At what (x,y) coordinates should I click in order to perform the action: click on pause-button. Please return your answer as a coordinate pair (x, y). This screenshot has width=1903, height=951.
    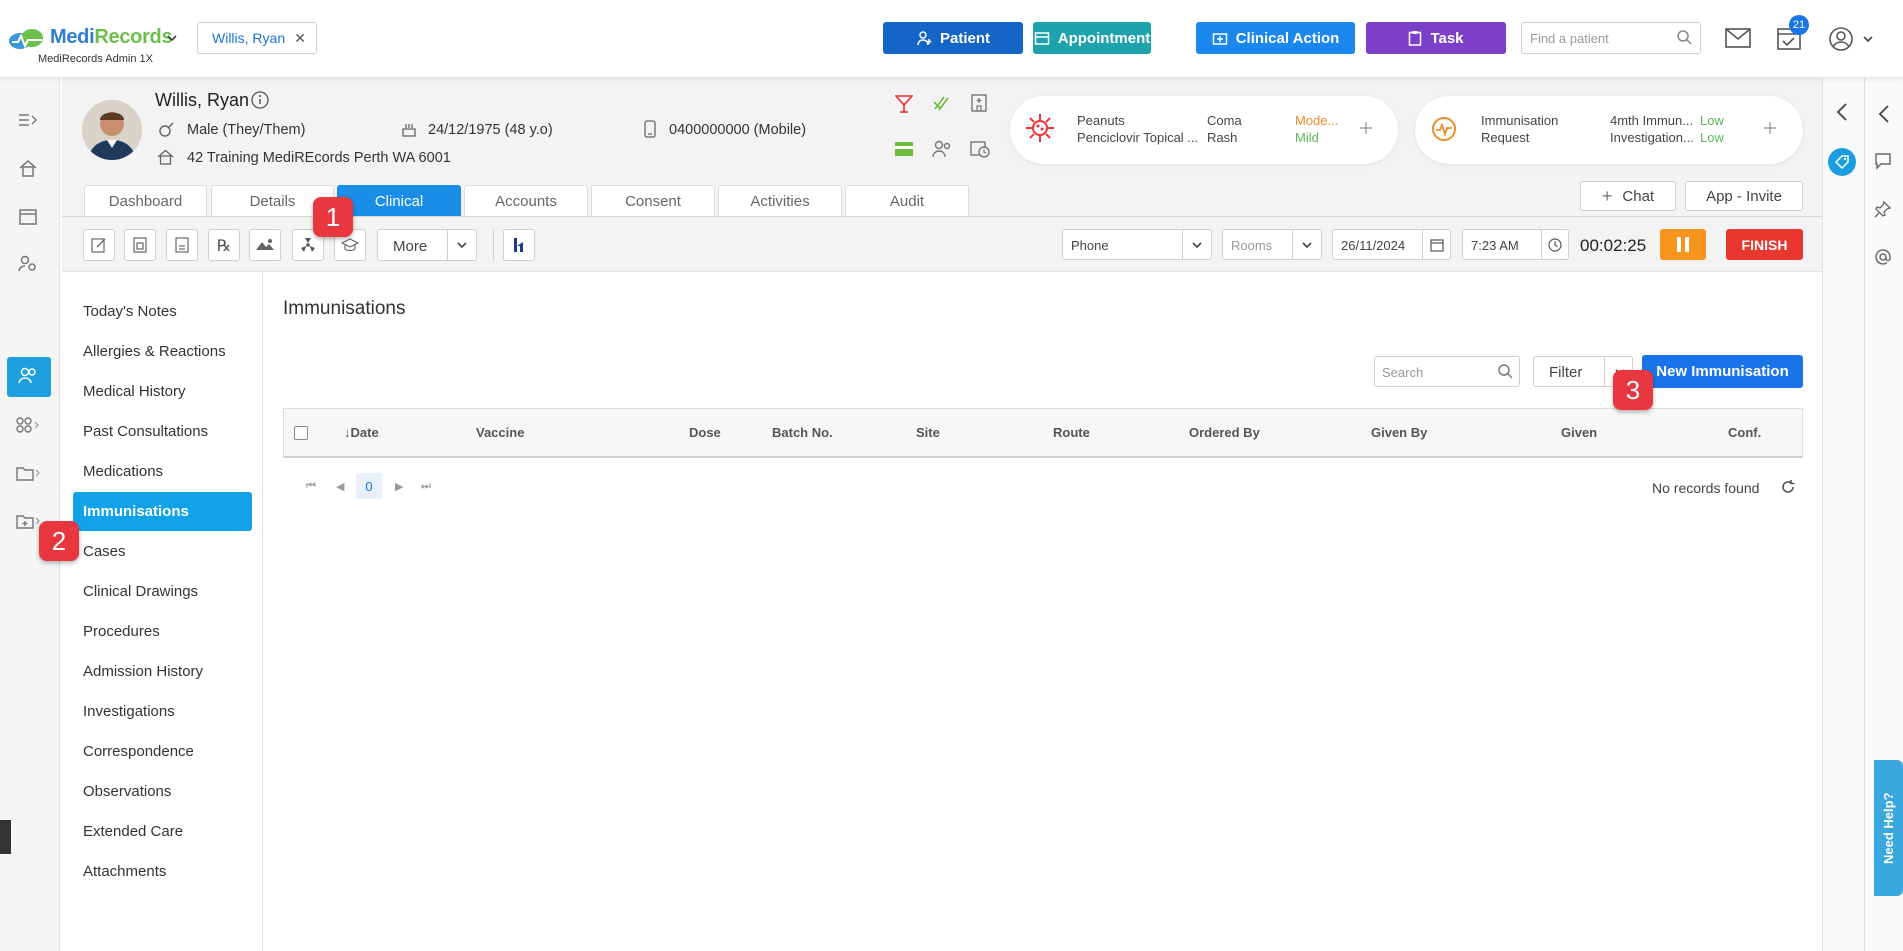
    Looking at the image, I should click on (1683, 244).